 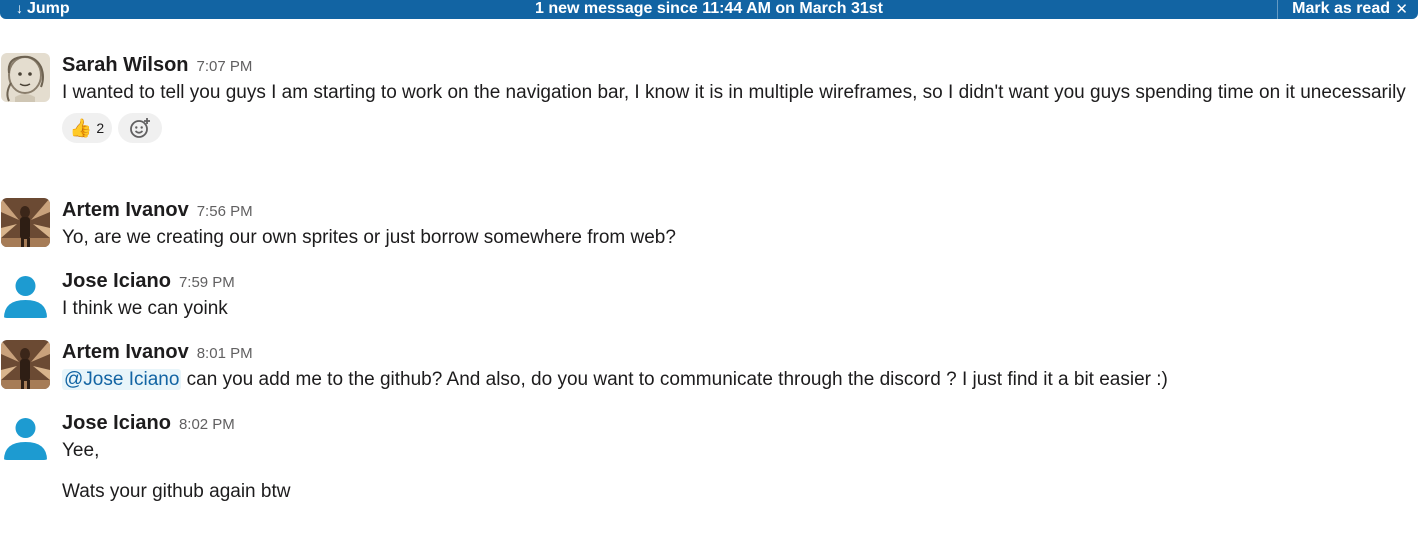 I want to click on close-icon: ✕, so click(x=1401, y=9).